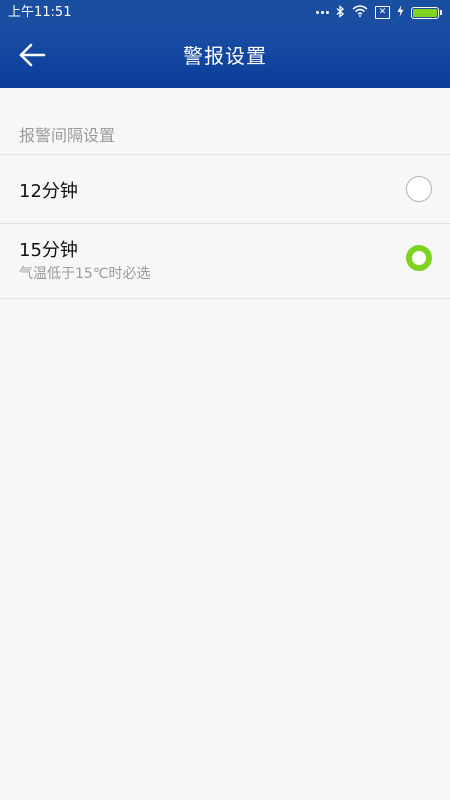  Describe the element at coordinates (48, 250) in the screenshot. I see `option-label: 15分钟` at that location.